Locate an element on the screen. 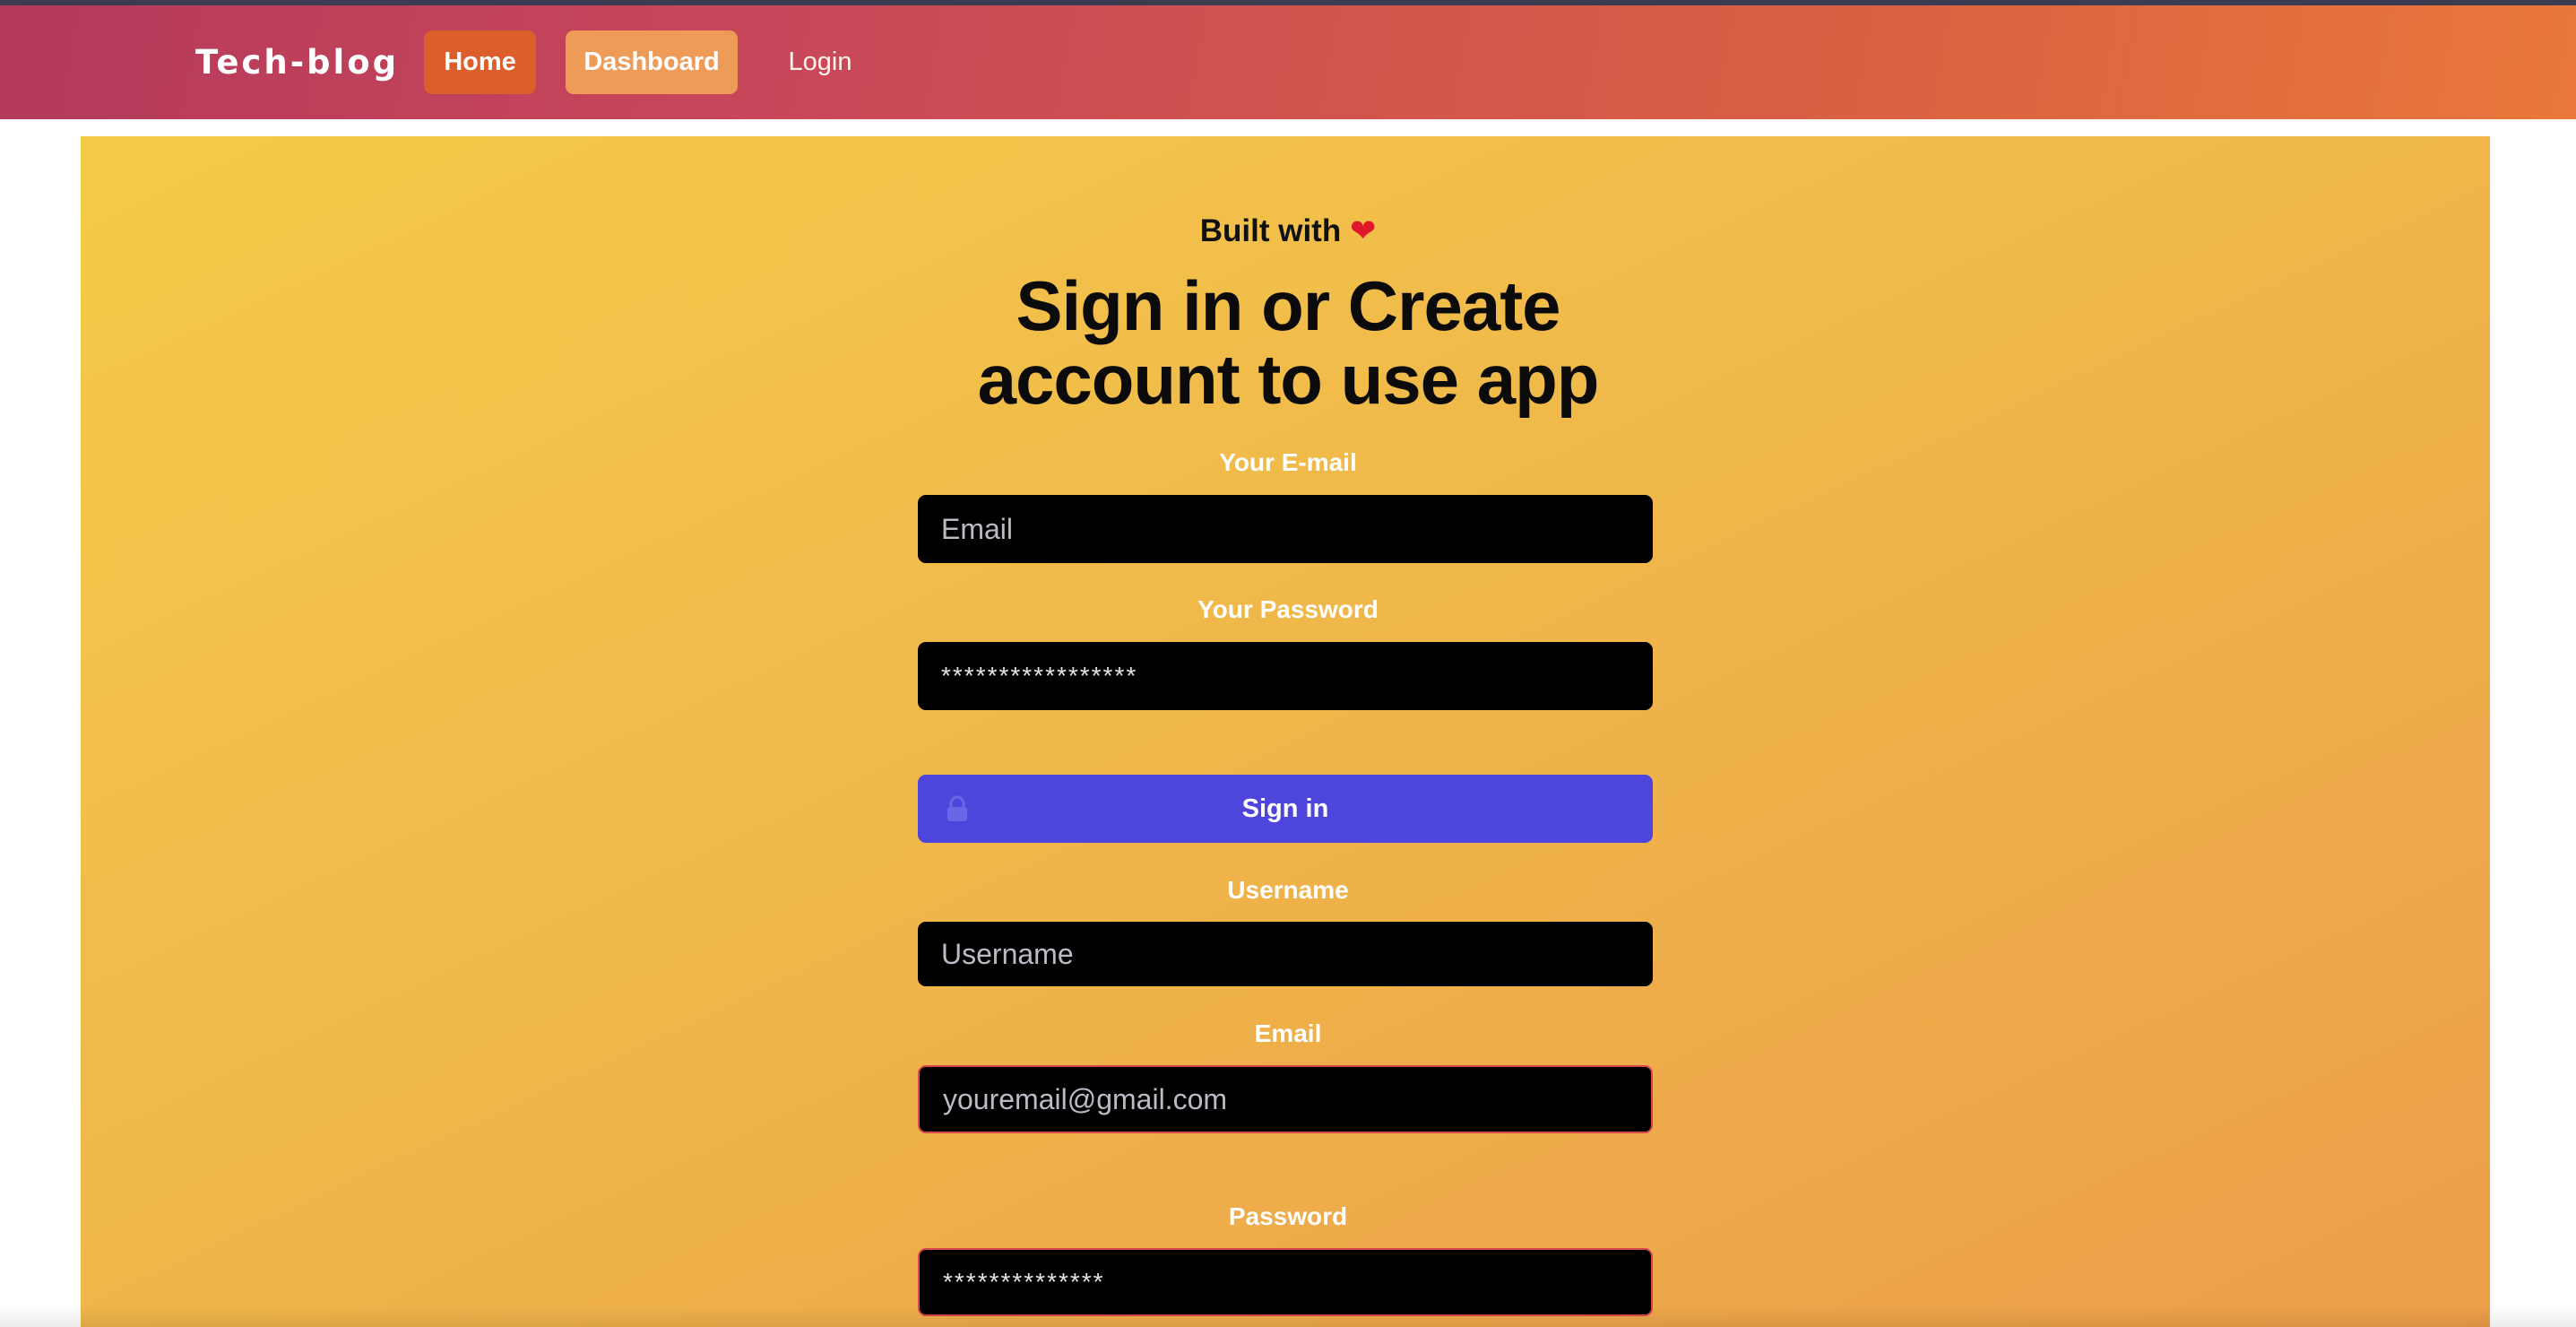  page-title-line-2: account to use app is located at coordinates (1288, 380).